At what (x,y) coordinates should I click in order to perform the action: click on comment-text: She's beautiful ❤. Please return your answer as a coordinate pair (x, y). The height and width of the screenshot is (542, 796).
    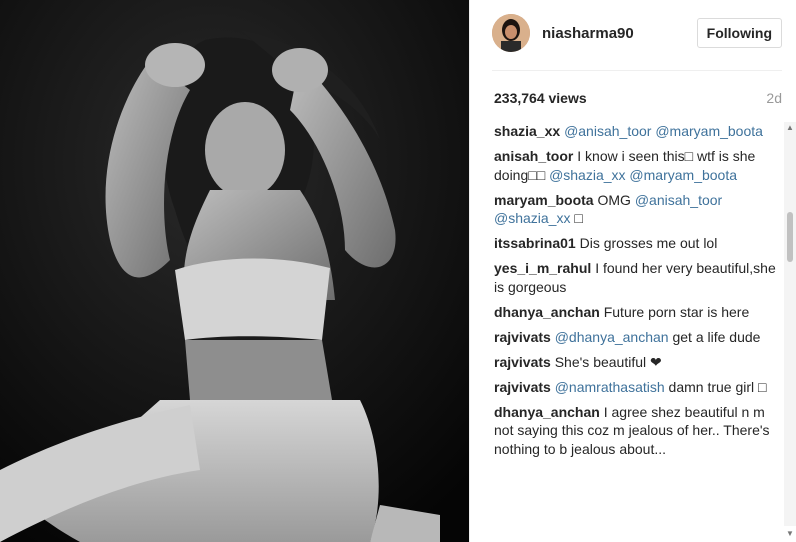
    Looking at the image, I should click on (608, 361).